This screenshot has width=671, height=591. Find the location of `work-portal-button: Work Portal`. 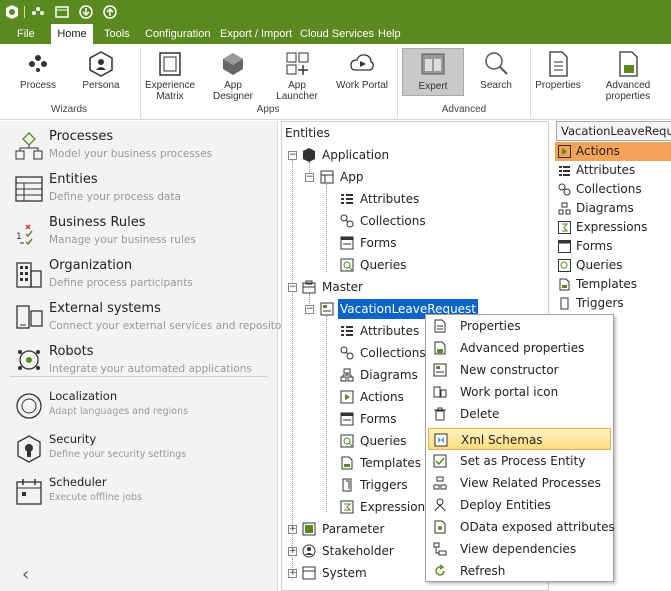

work-portal-button: Work Portal is located at coordinates (362, 76).